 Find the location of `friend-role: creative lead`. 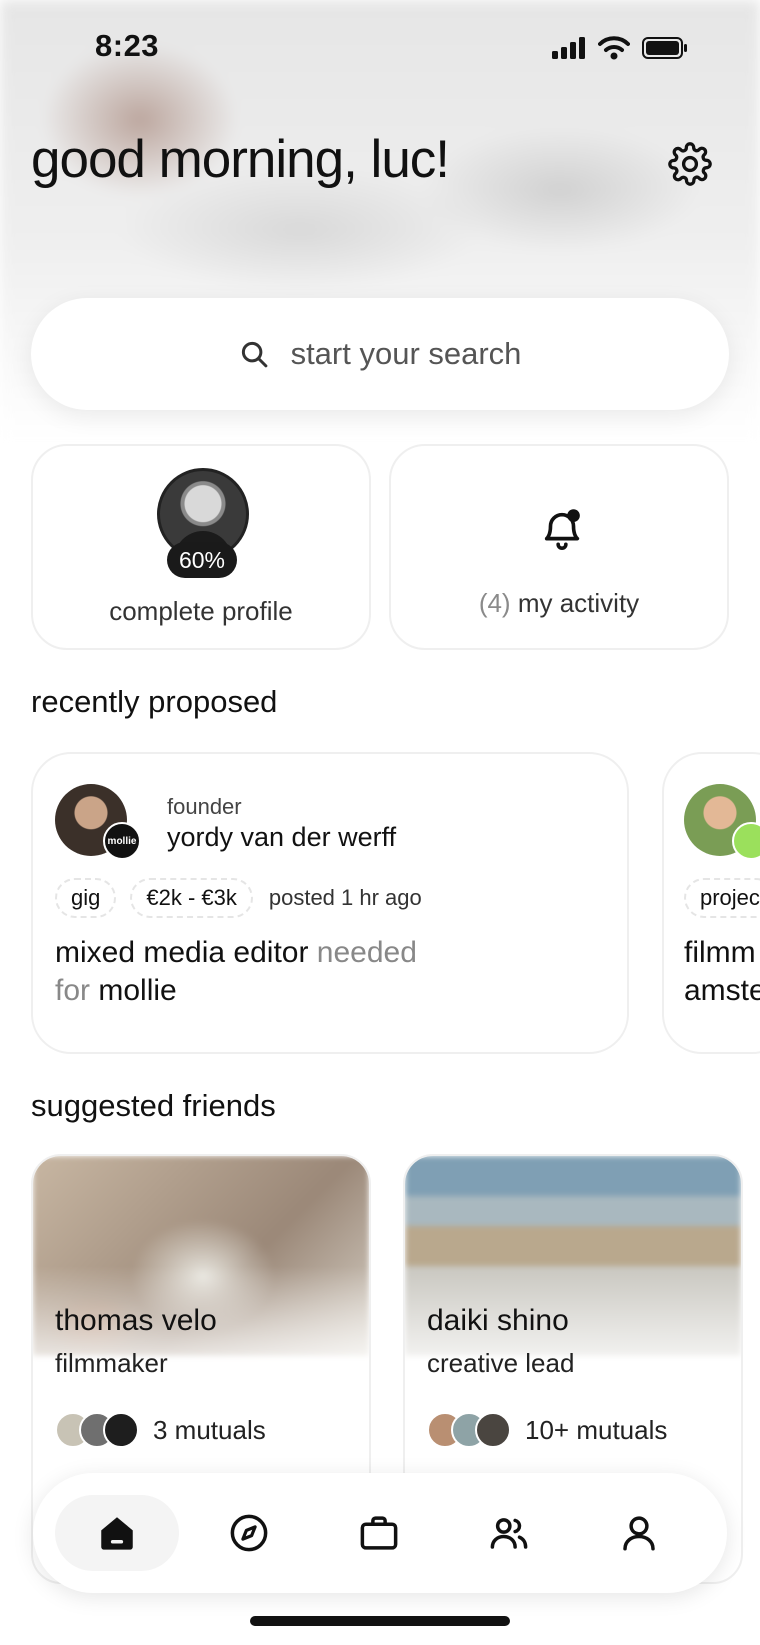

friend-role: creative lead is located at coordinates (501, 1363).